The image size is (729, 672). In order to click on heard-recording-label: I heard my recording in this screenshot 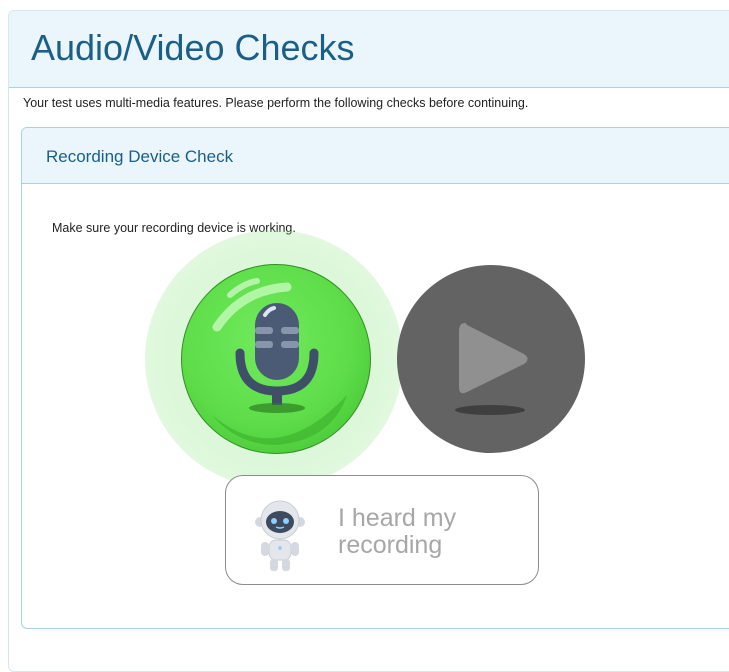, I will do `click(397, 531)`.